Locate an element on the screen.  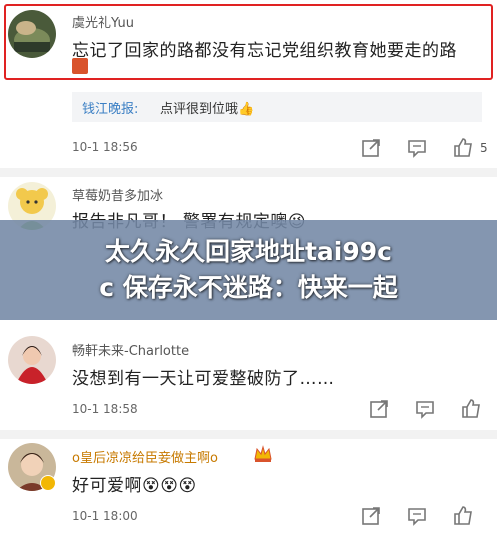
username: 草莓奶昔多加冰 is located at coordinates (117, 194).